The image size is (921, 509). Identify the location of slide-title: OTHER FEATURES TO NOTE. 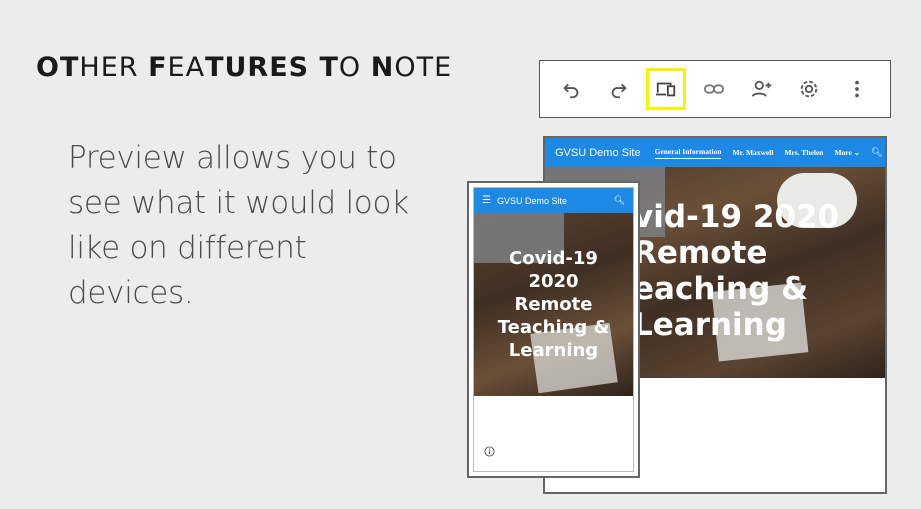
(244, 67).